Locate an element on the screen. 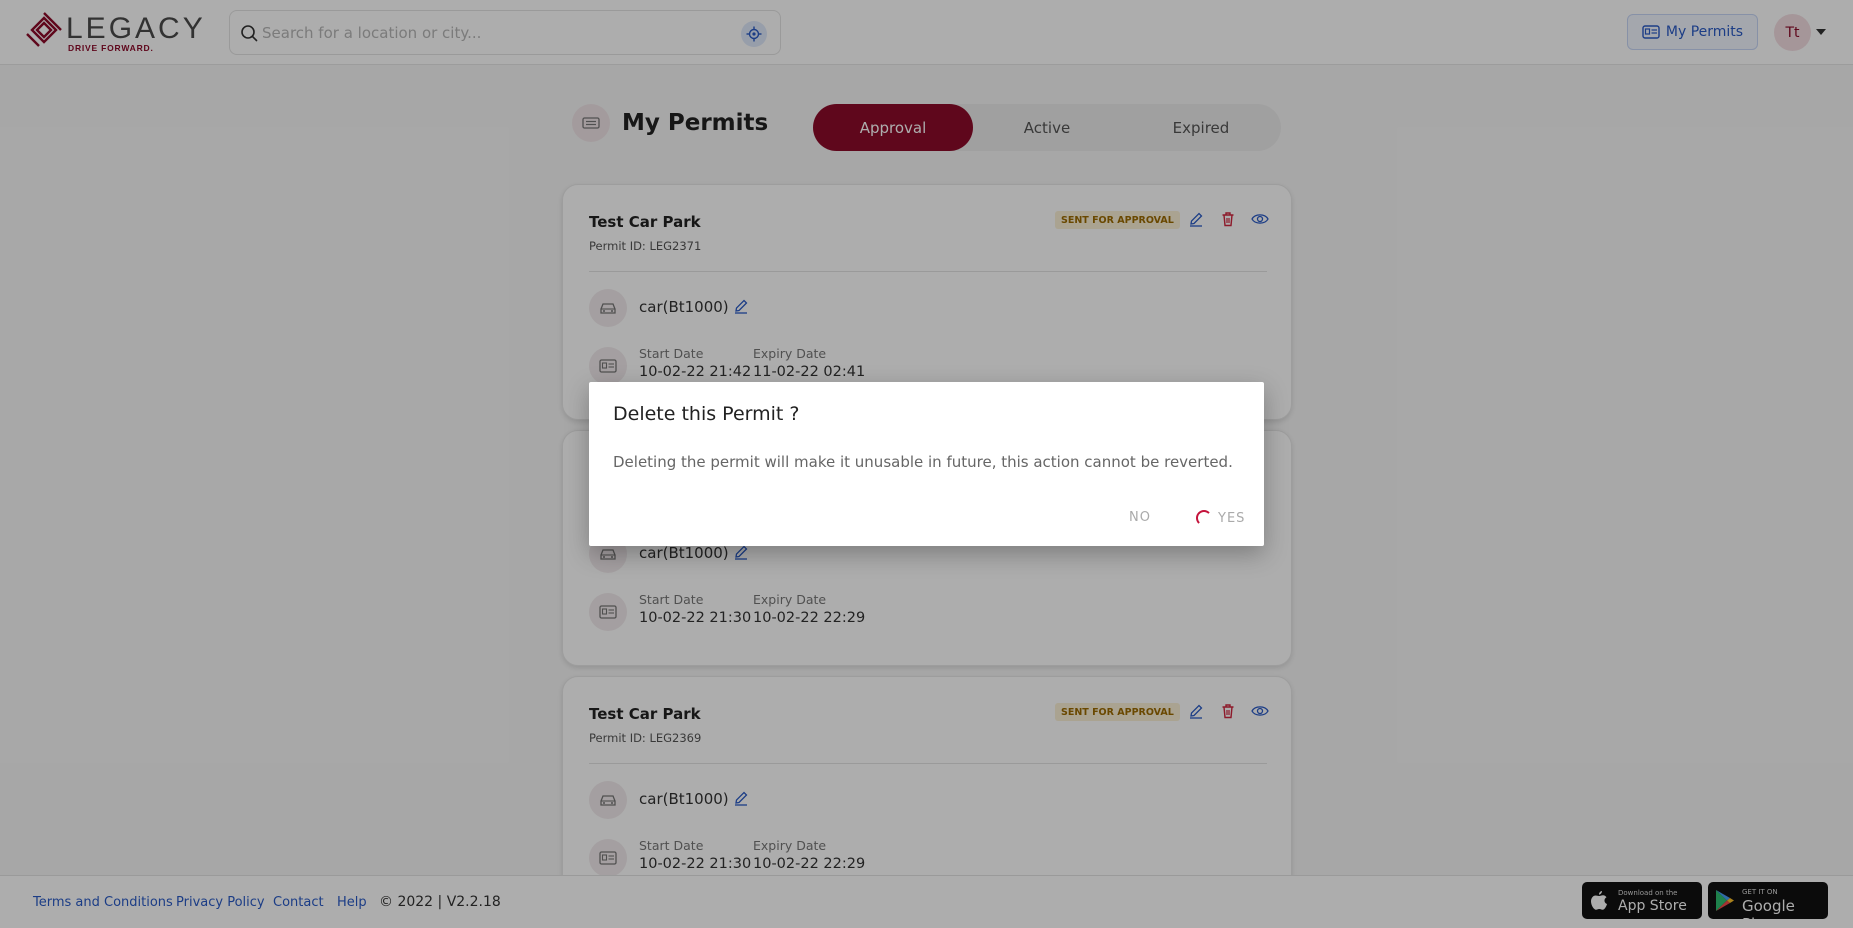  loading-spinner-icon is located at coordinates (1204, 518).